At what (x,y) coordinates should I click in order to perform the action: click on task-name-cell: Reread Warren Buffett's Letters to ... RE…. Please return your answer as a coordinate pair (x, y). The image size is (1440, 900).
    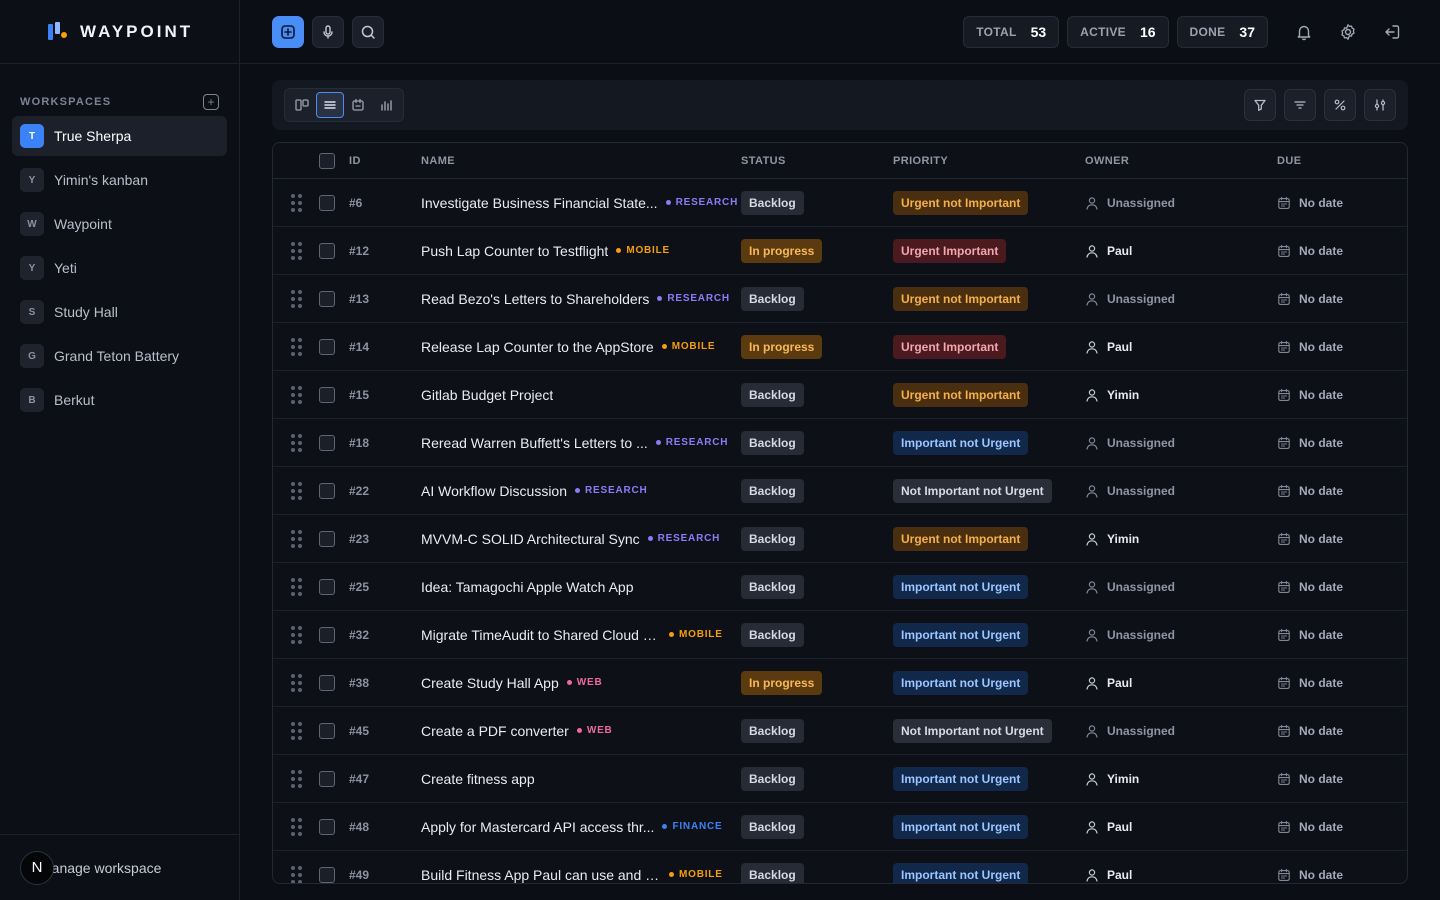
    Looking at the image, I should click on (581, 443).